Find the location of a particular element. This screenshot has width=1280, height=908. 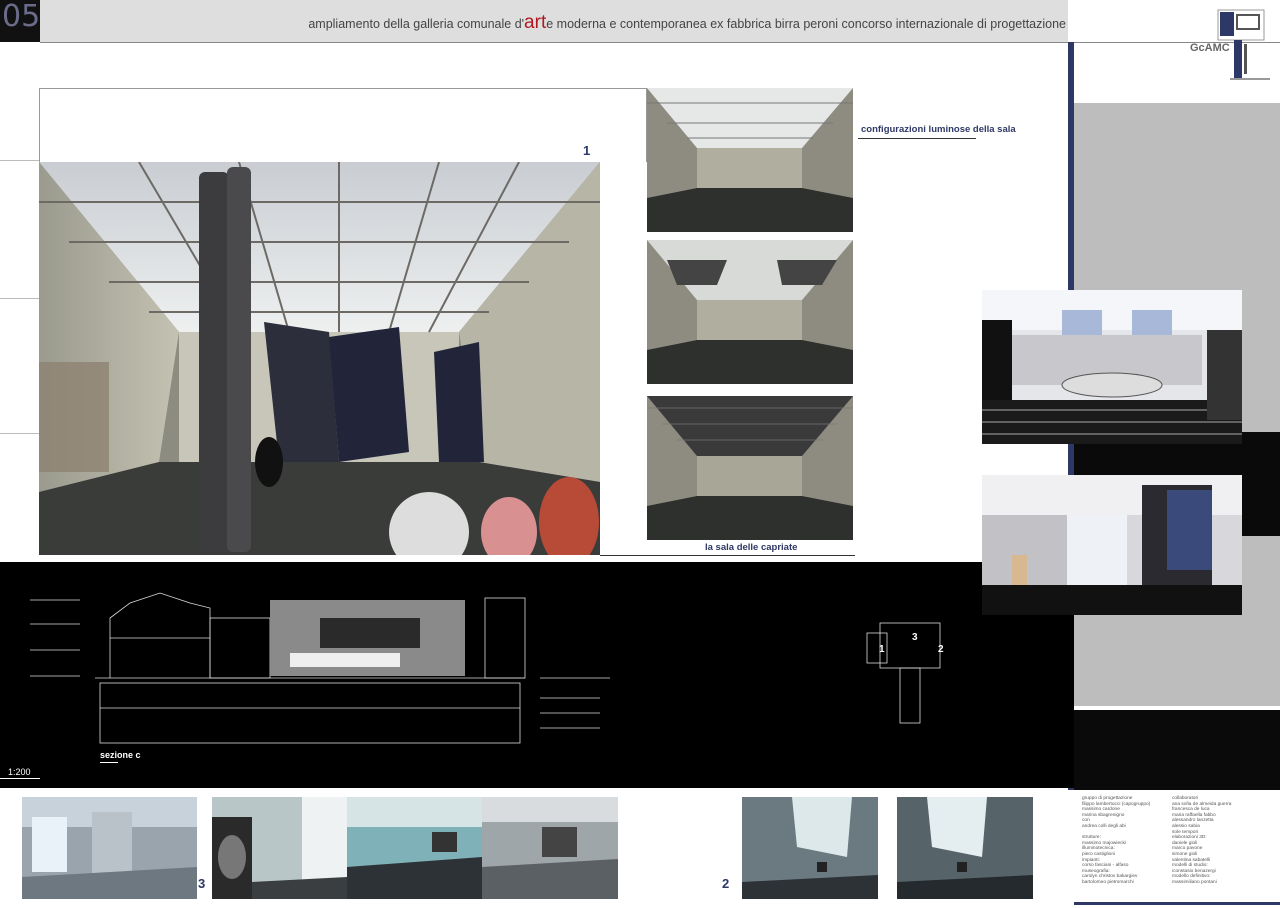

key-plan: 3 1 2 is located at coordinates (905, 673).